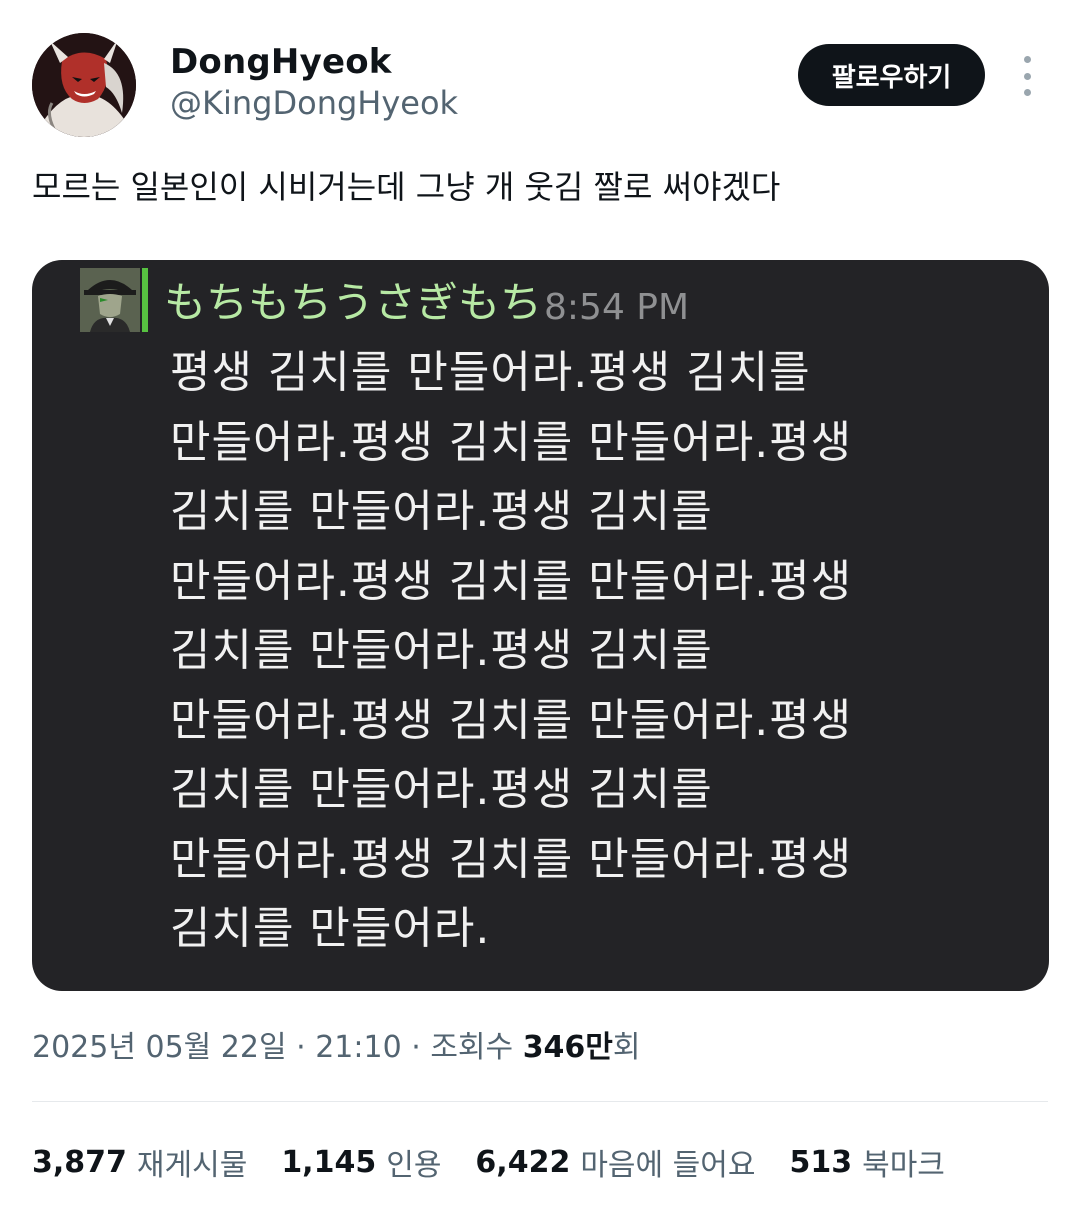  What do you see at coordinates (330, 928) in the screenshot?
I see `message-line: 김치를 만들어라.` at bounding box center [330, 928].